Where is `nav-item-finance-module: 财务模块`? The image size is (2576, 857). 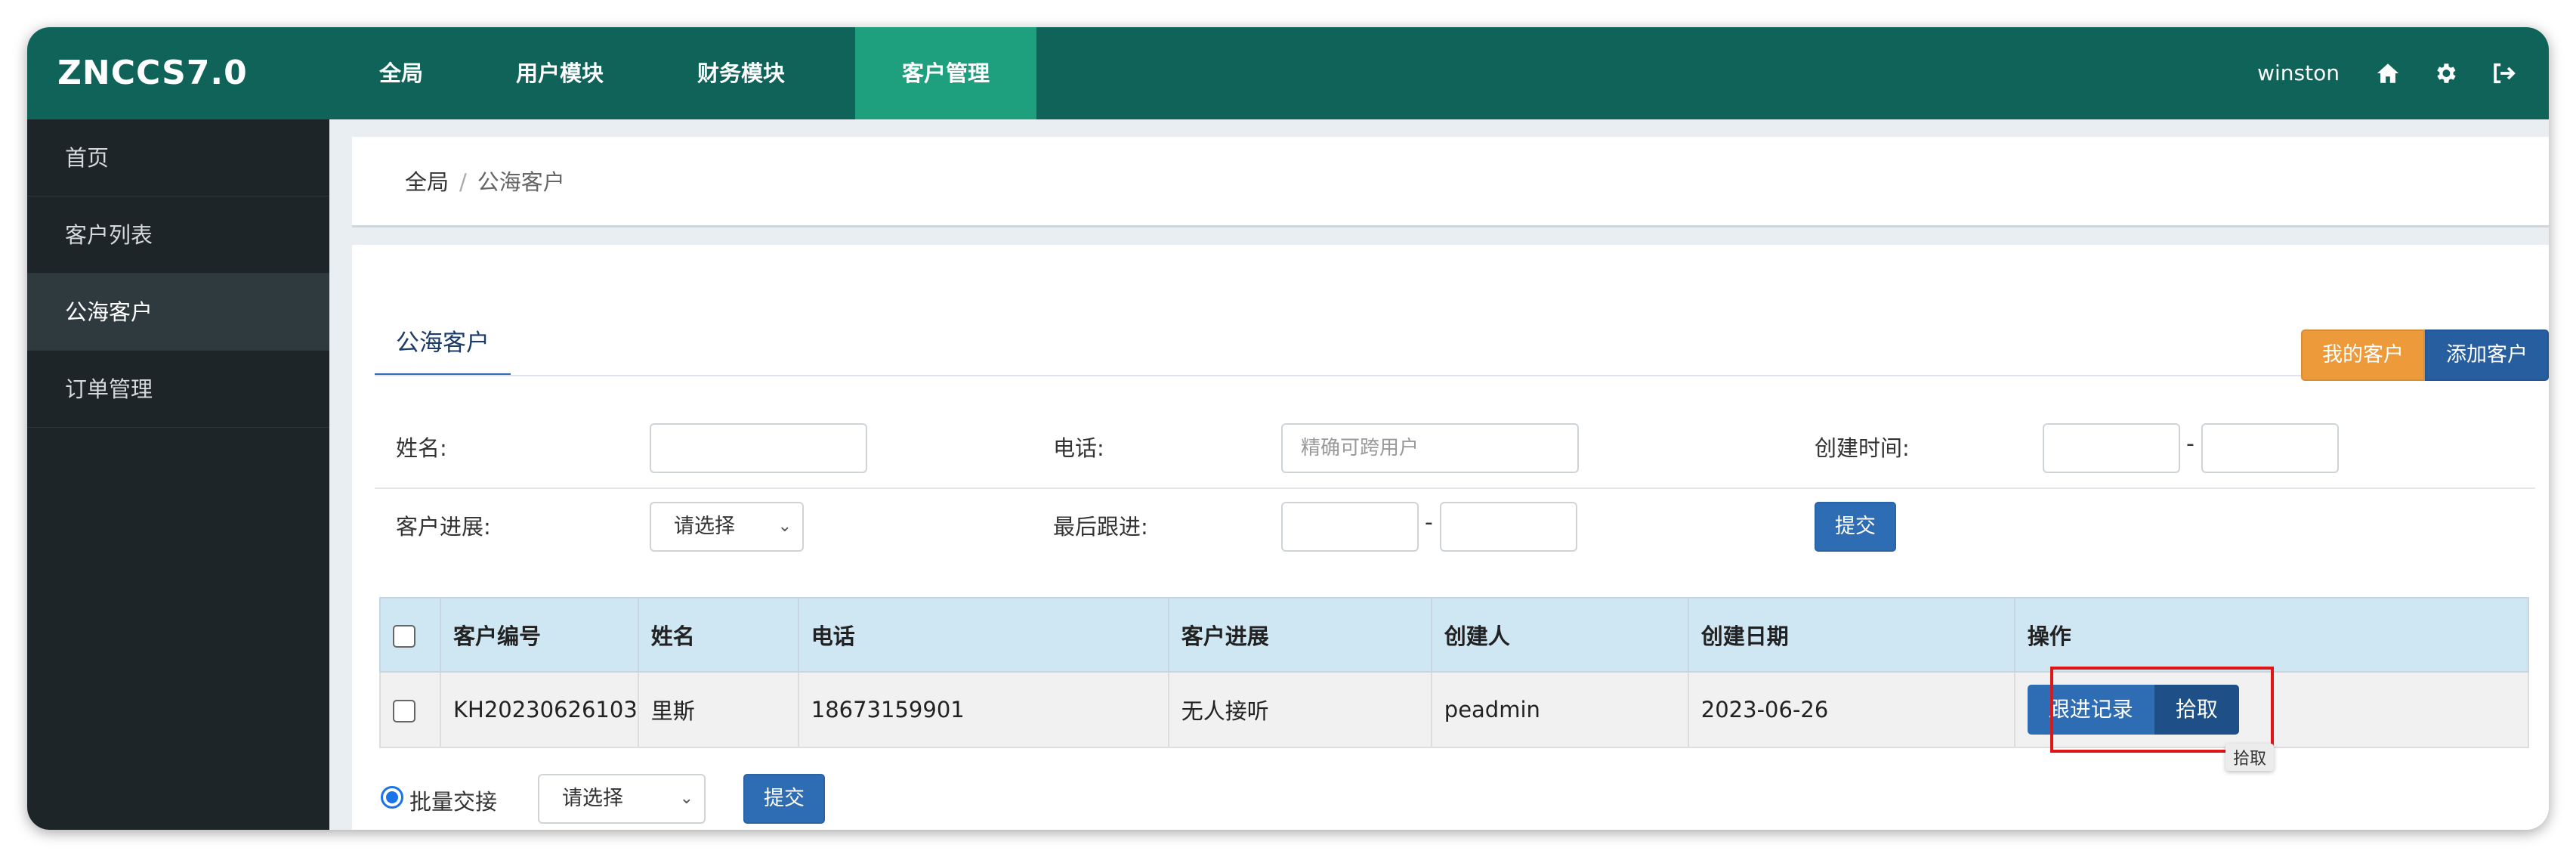 nav-item-finance-module: 财务模块 is located at coordinates (741, 73).